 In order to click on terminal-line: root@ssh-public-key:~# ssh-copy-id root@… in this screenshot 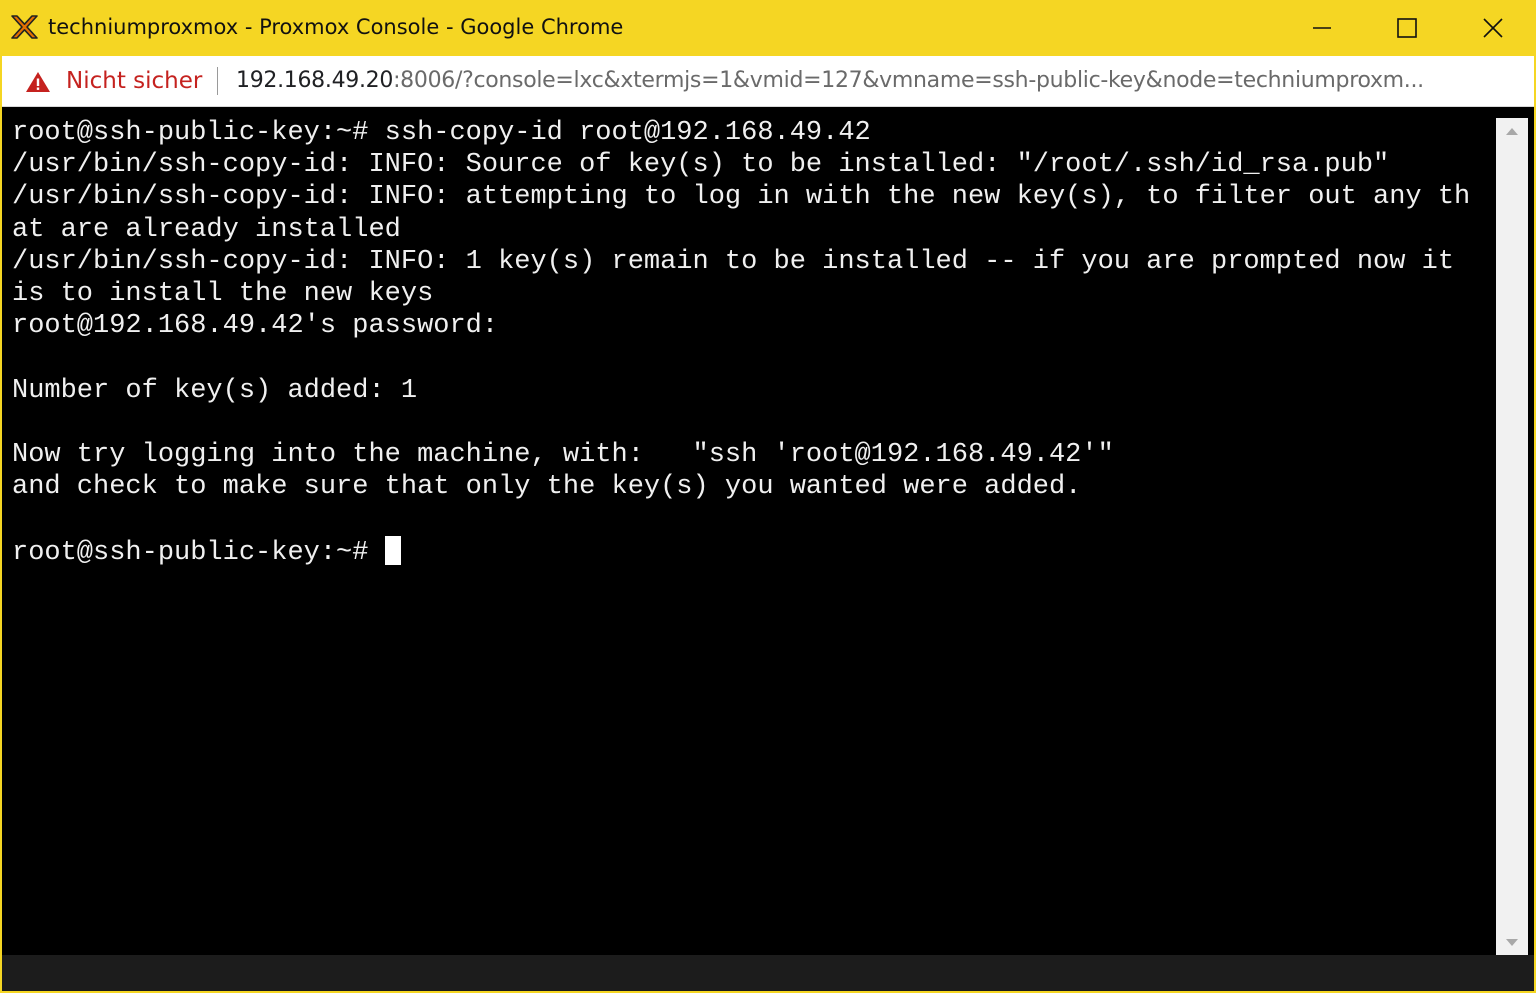, I will do `click(441, 133)`.